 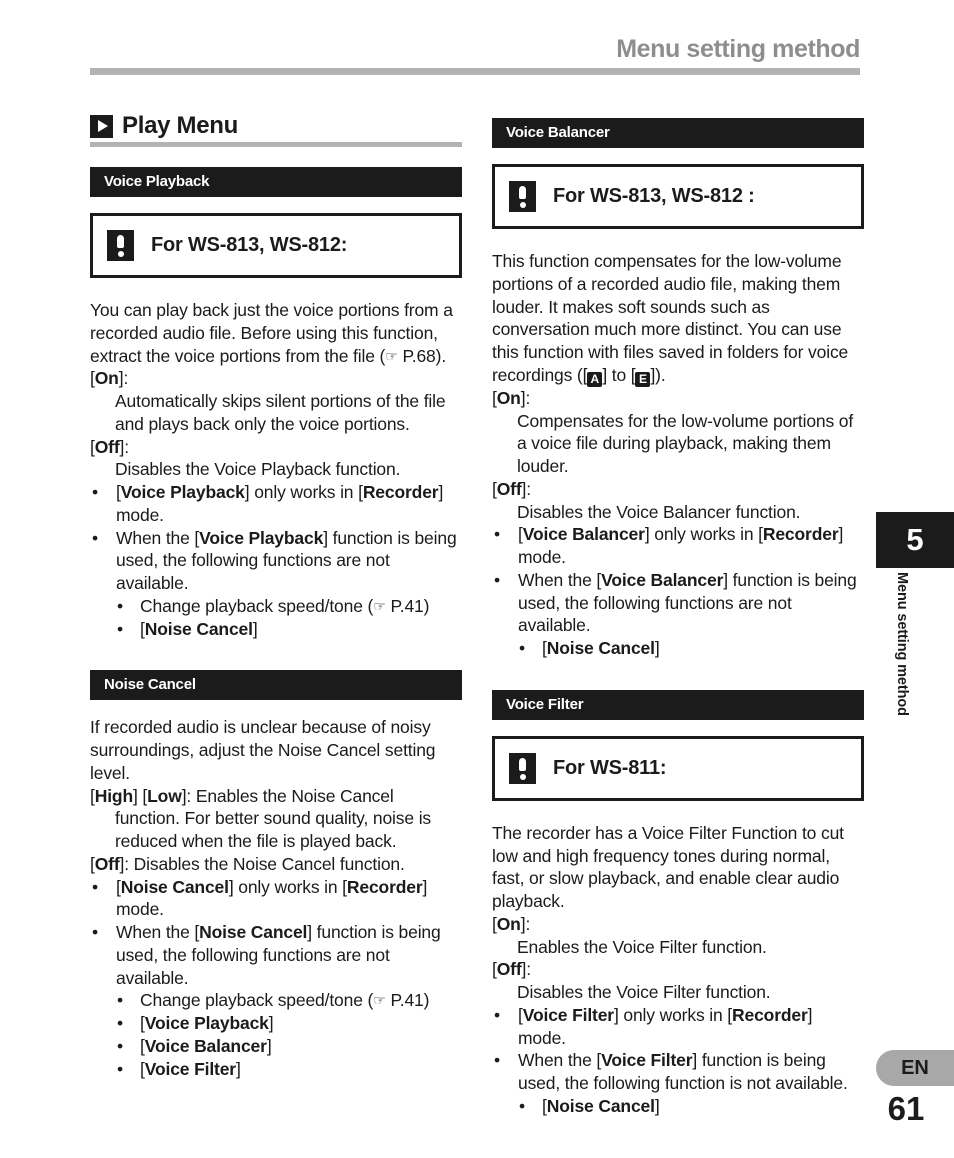 I want to click on voice-playback-intro-ref: P.68, so click(x=419, y=355).